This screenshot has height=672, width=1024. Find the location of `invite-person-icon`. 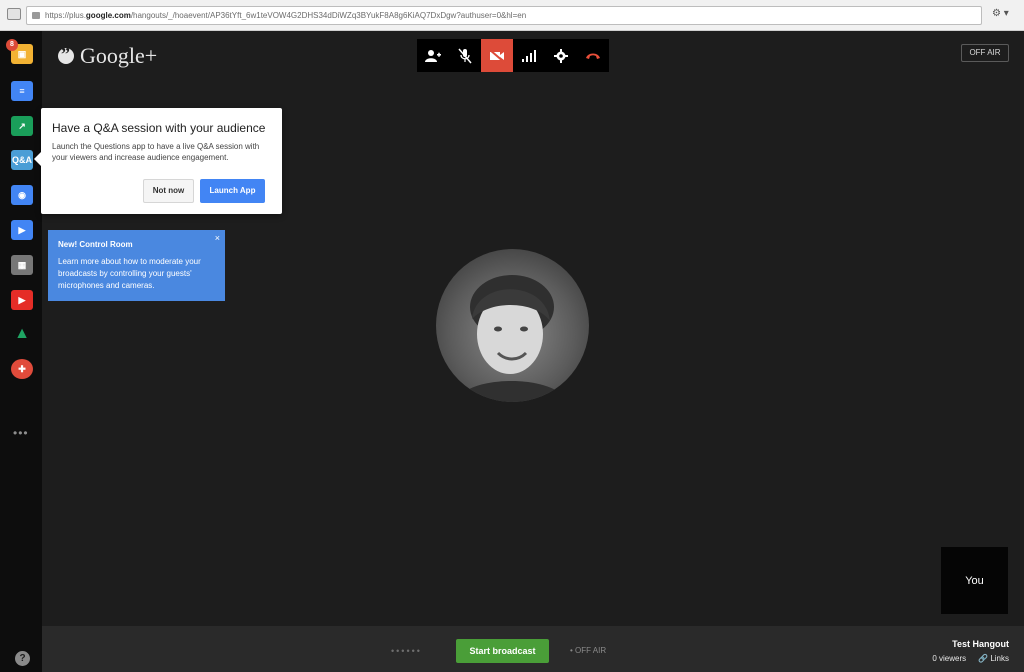

invite-person-icon is located at coordinates (433, 55).